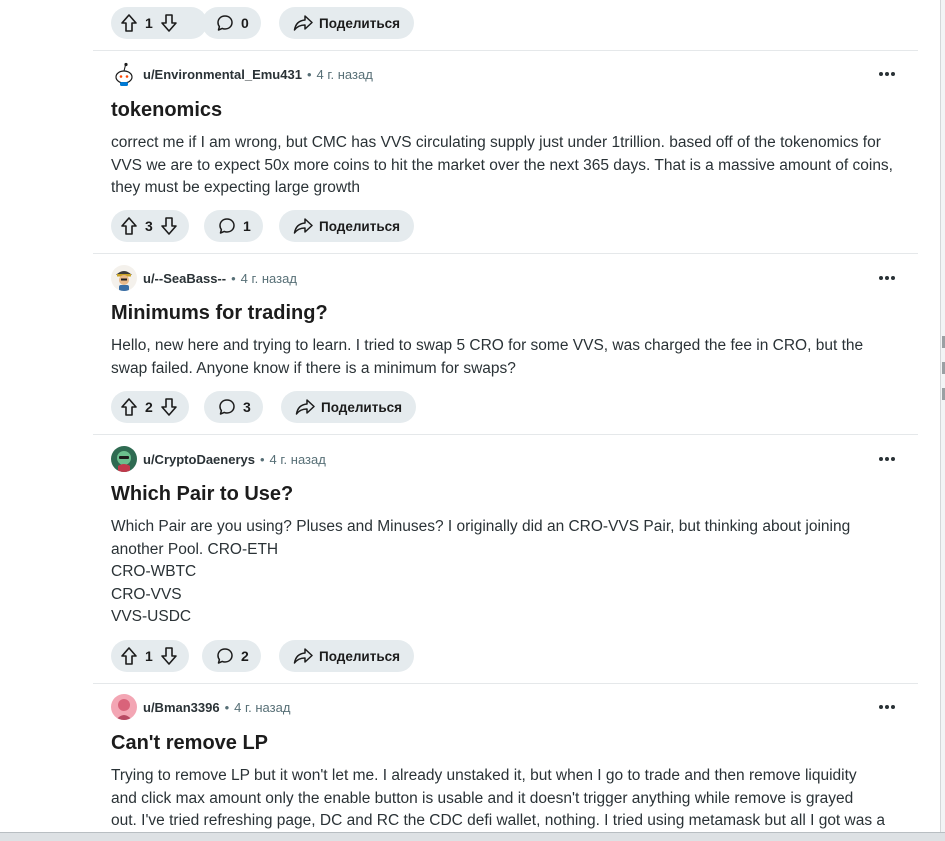  Describe the element at coordinates (124, 74) in the screenshot. I see `snoo-avatar-icon` at that location.